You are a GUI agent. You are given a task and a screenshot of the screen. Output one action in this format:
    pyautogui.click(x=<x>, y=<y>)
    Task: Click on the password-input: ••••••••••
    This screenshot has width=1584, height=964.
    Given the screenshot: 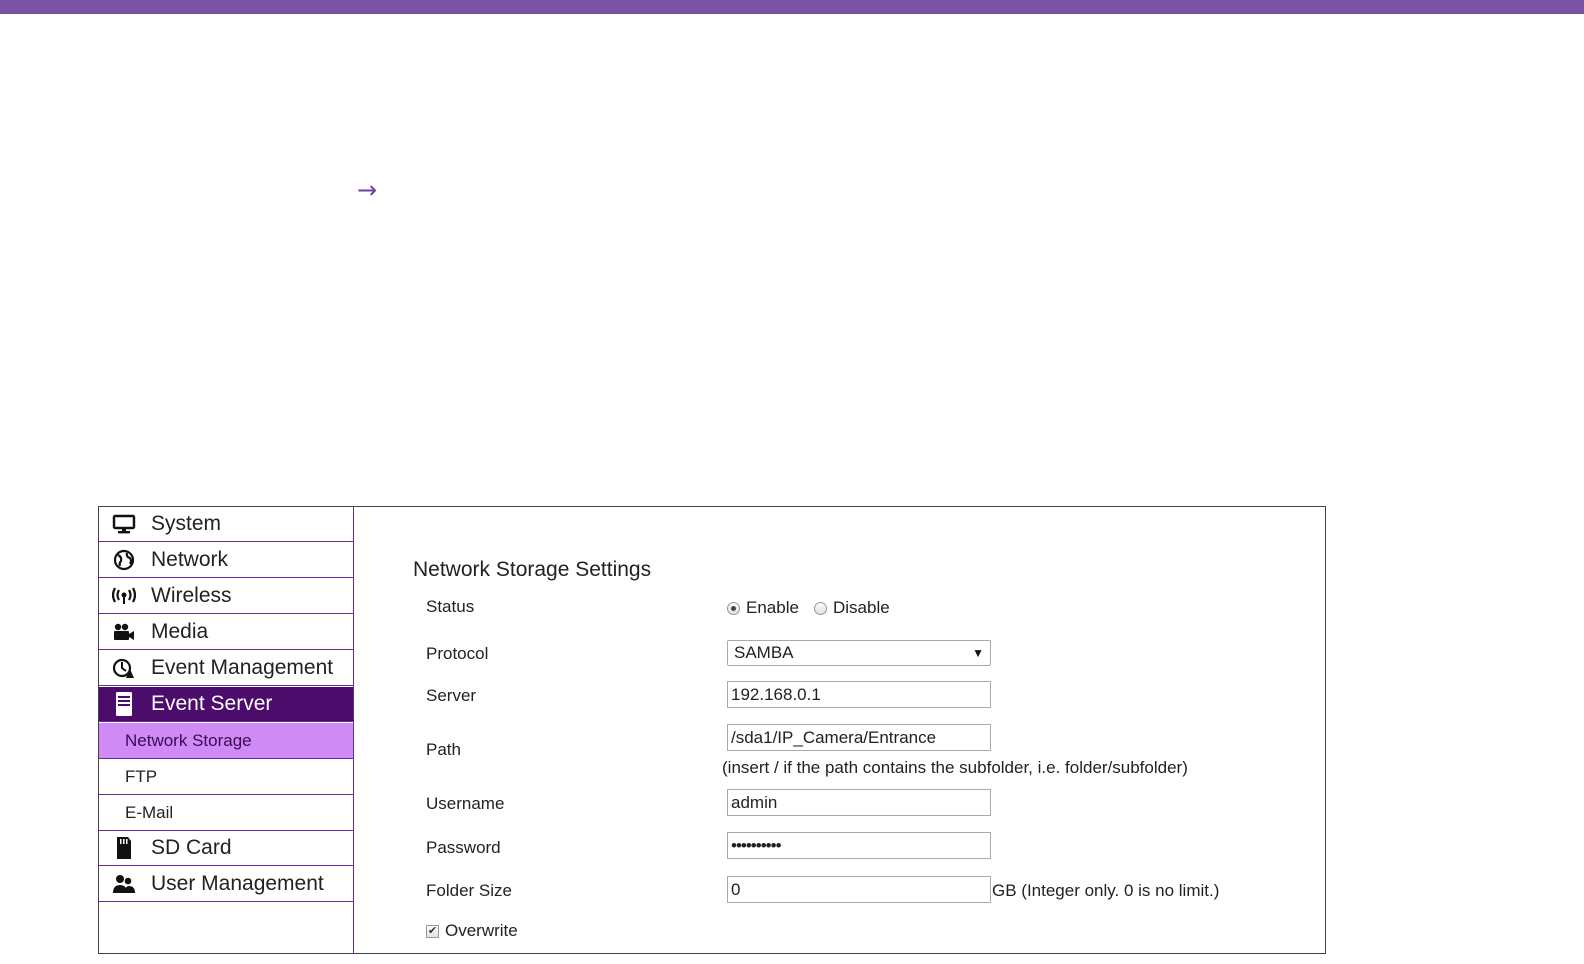 What is the action you would take?
    pyautogui.click(x=859, y=845)
    